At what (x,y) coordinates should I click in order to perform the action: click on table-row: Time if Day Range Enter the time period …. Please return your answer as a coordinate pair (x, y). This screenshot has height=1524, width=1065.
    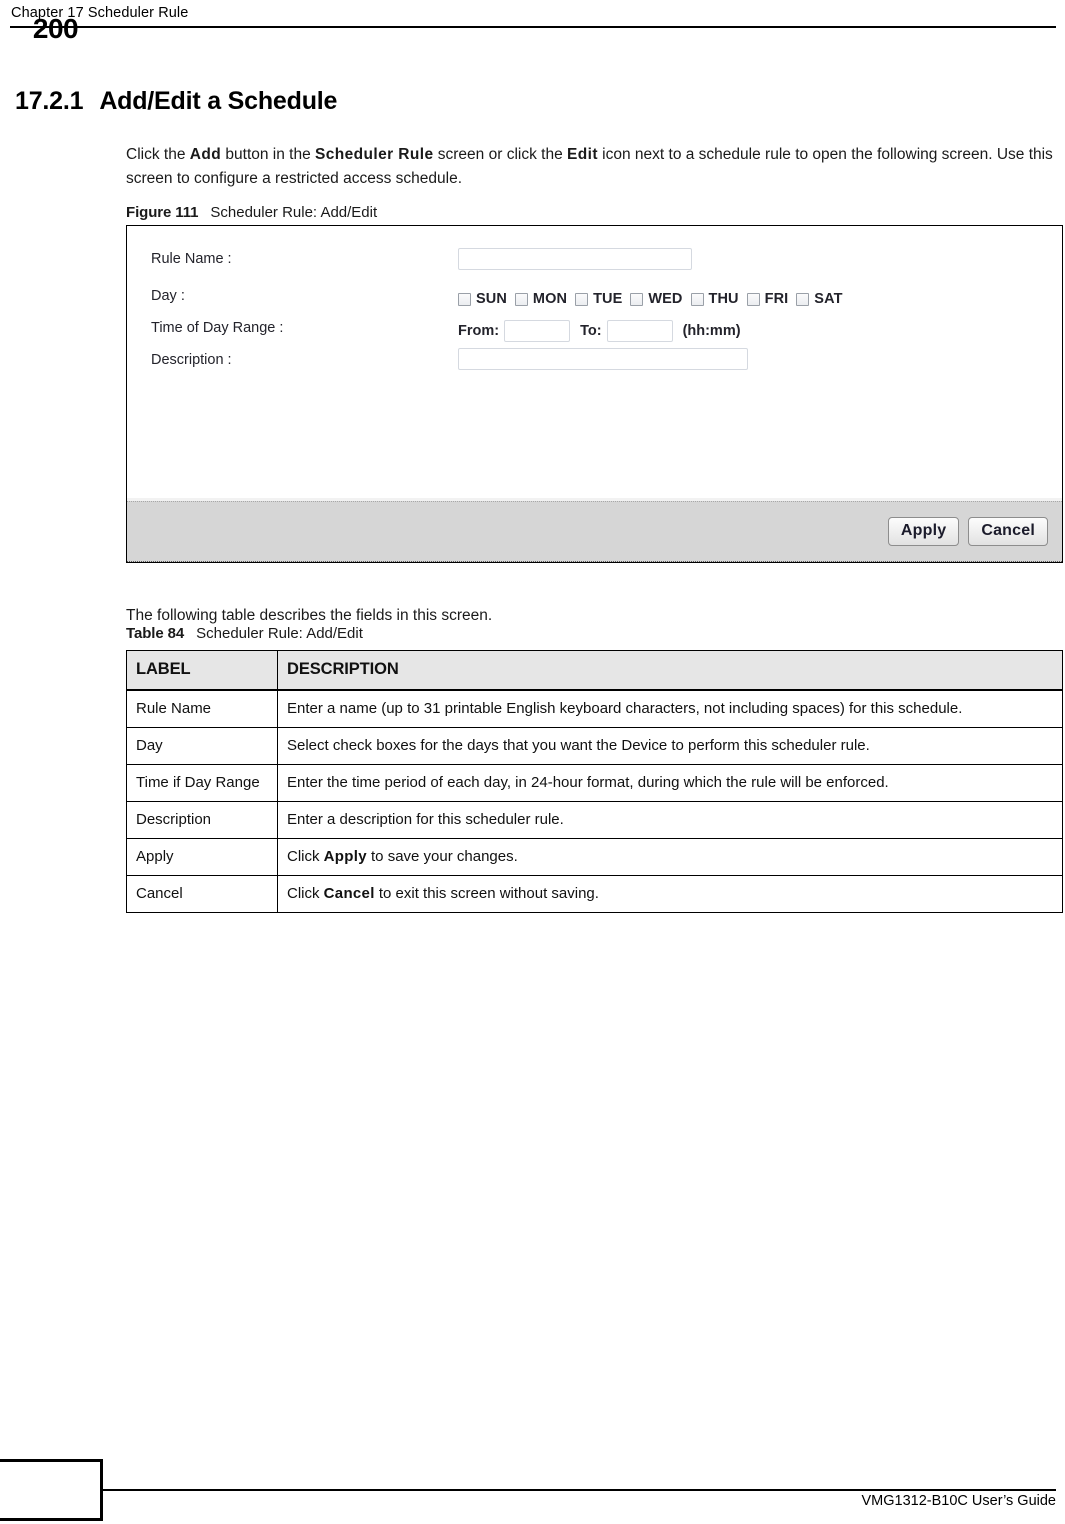
    Looking at the image, I should click on (594, 783).